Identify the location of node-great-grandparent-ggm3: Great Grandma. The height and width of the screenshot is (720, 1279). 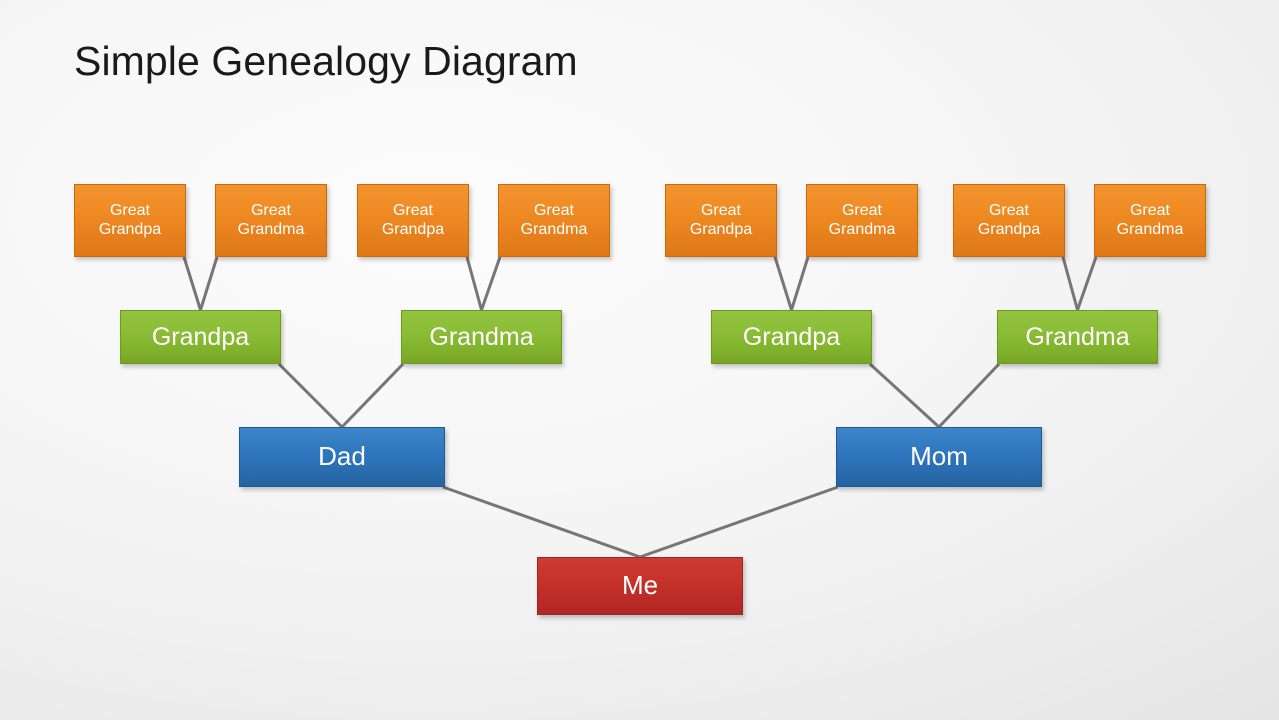
(862, 220).